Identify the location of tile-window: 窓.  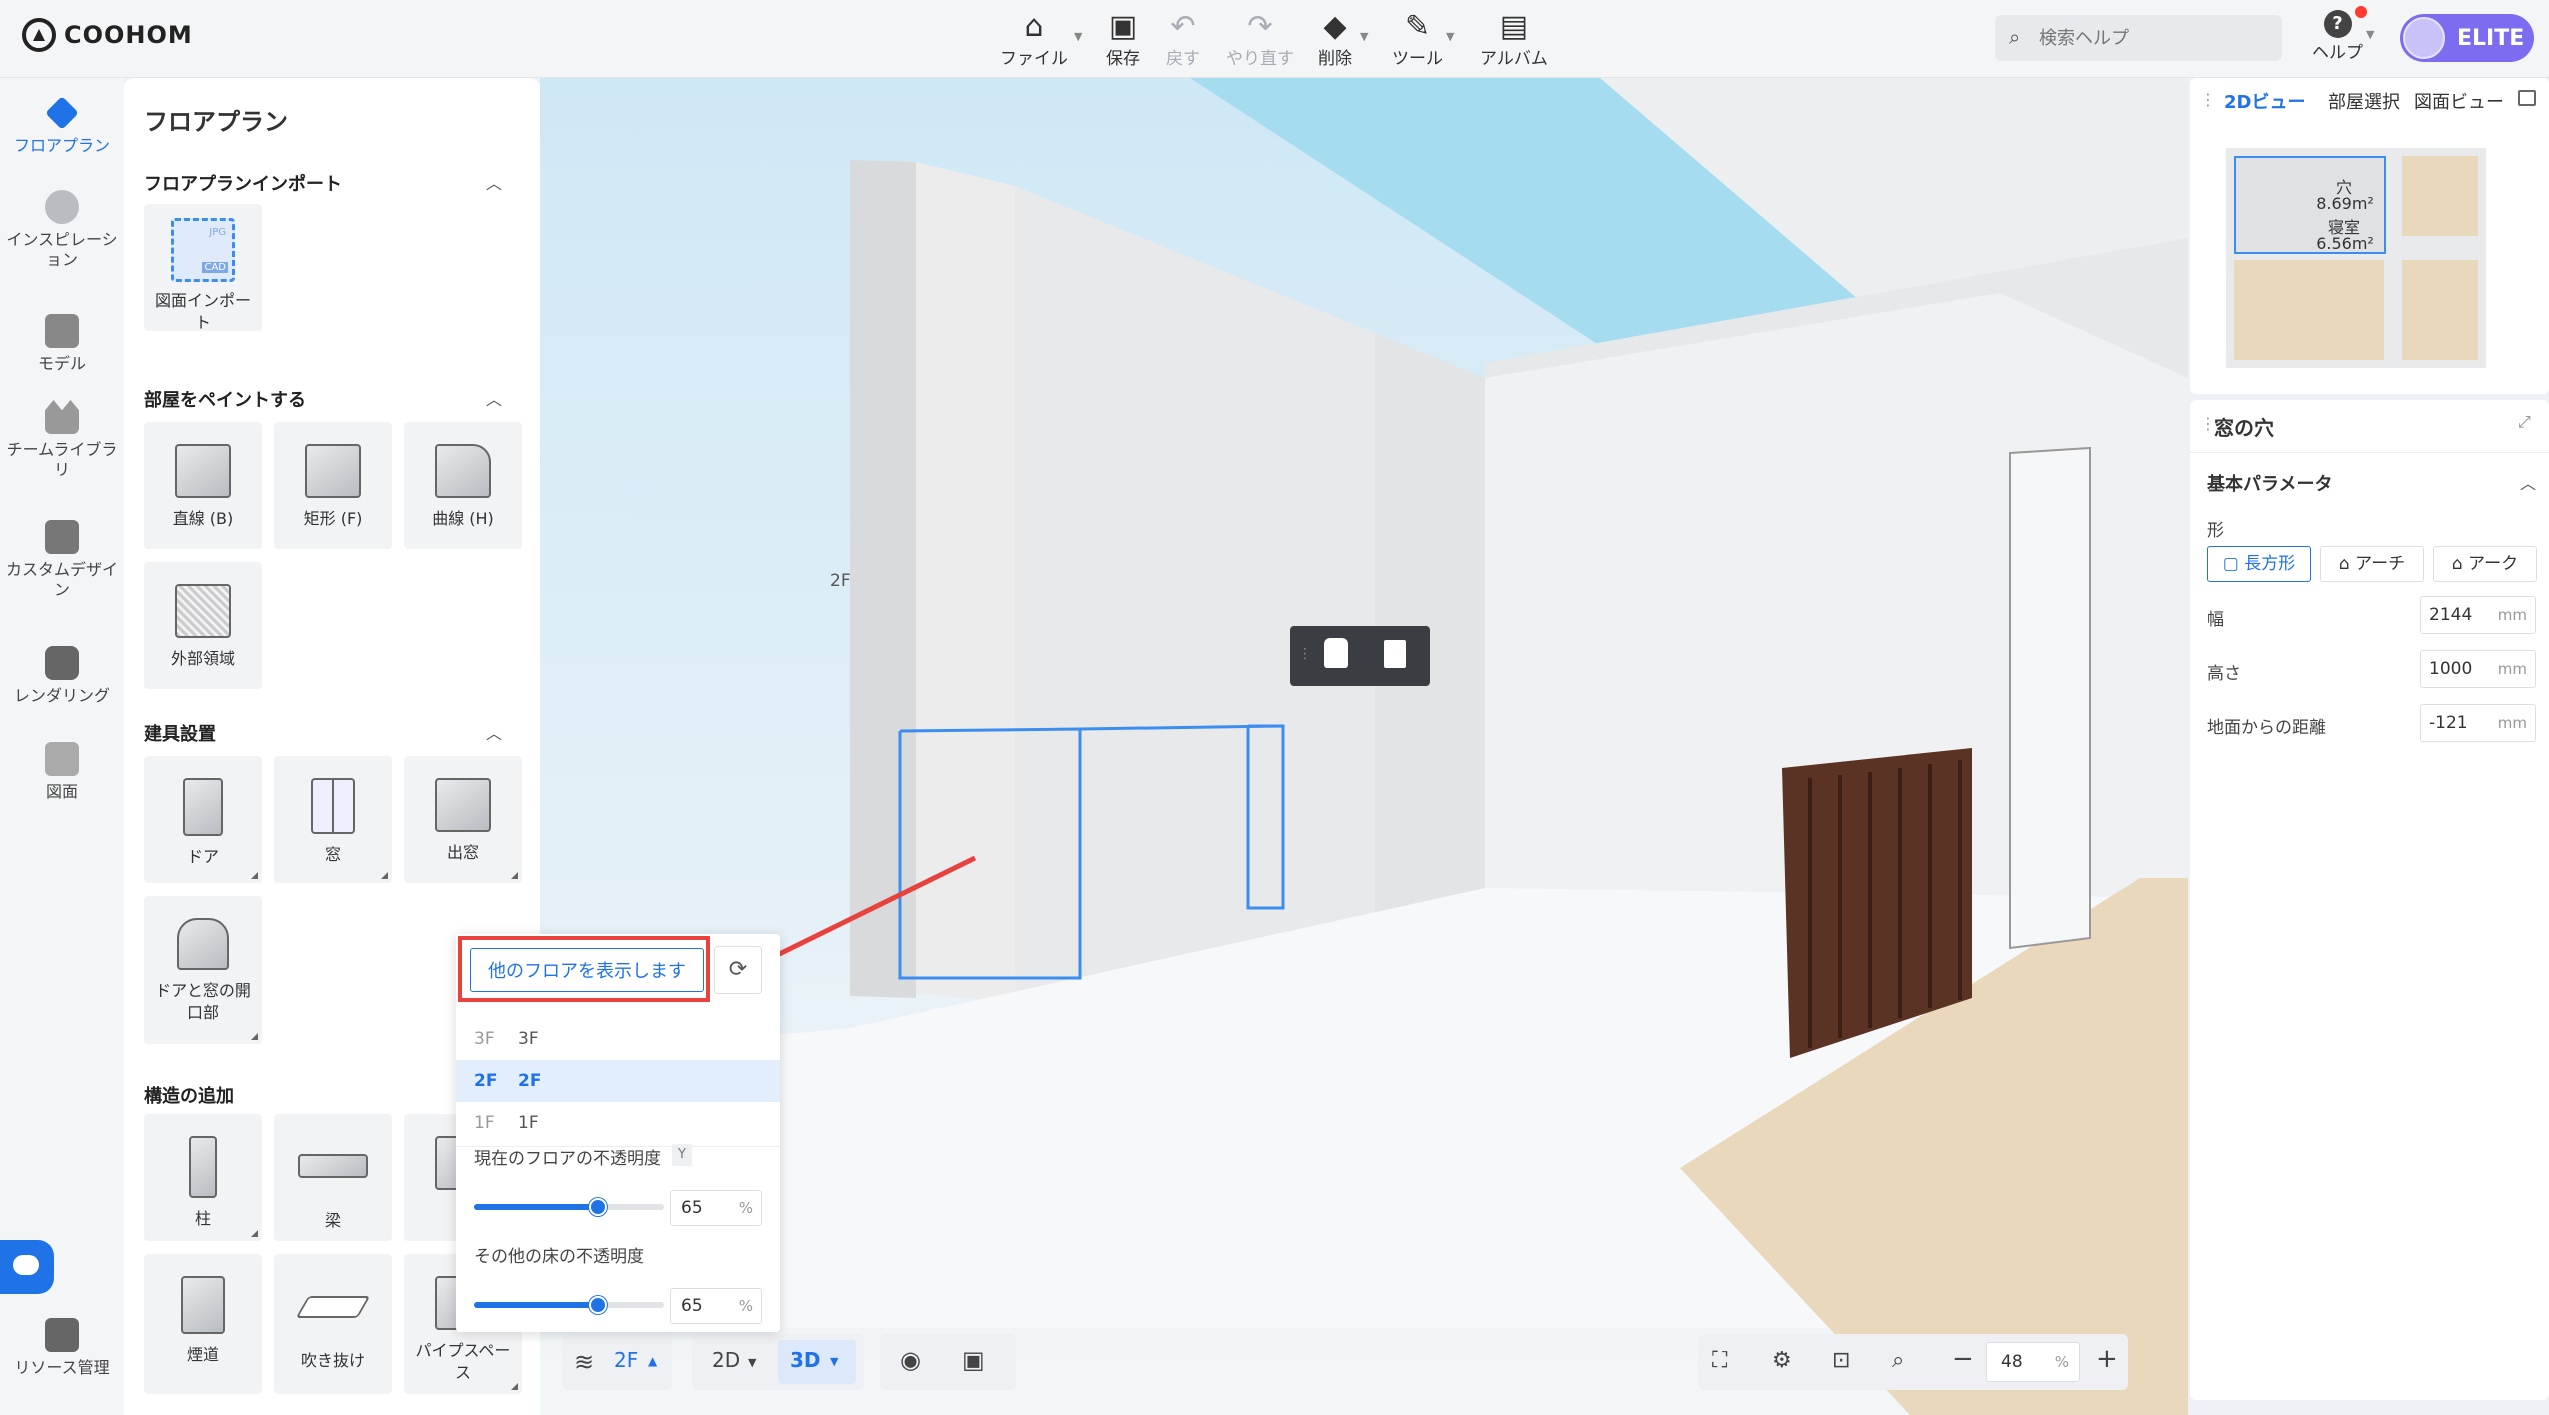
(333, 819).